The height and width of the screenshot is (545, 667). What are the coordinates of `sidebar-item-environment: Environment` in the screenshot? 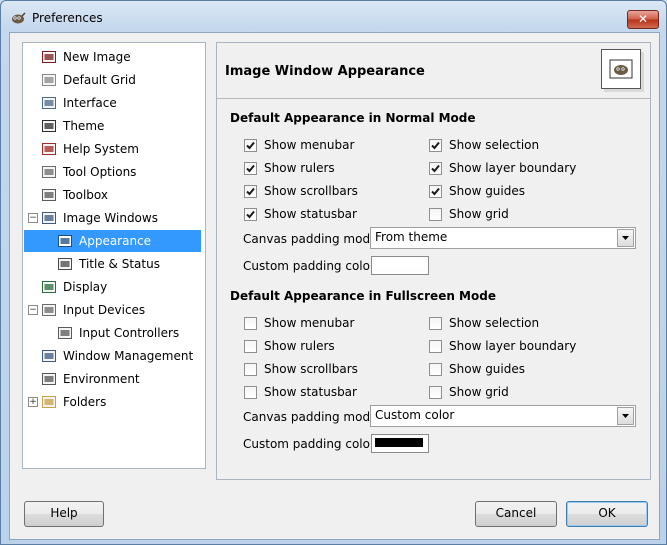 It's located at (113, 379).